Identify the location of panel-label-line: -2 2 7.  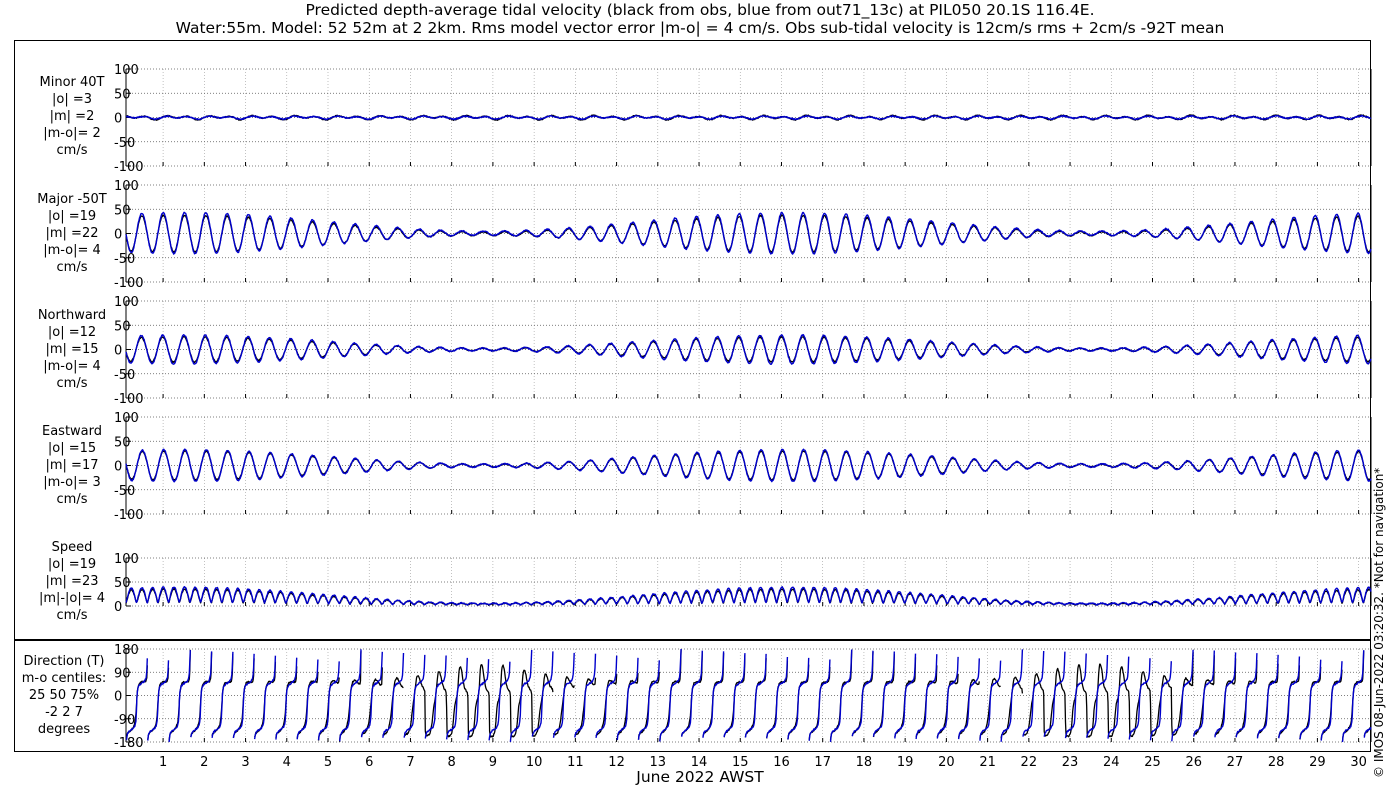
(64, 712).